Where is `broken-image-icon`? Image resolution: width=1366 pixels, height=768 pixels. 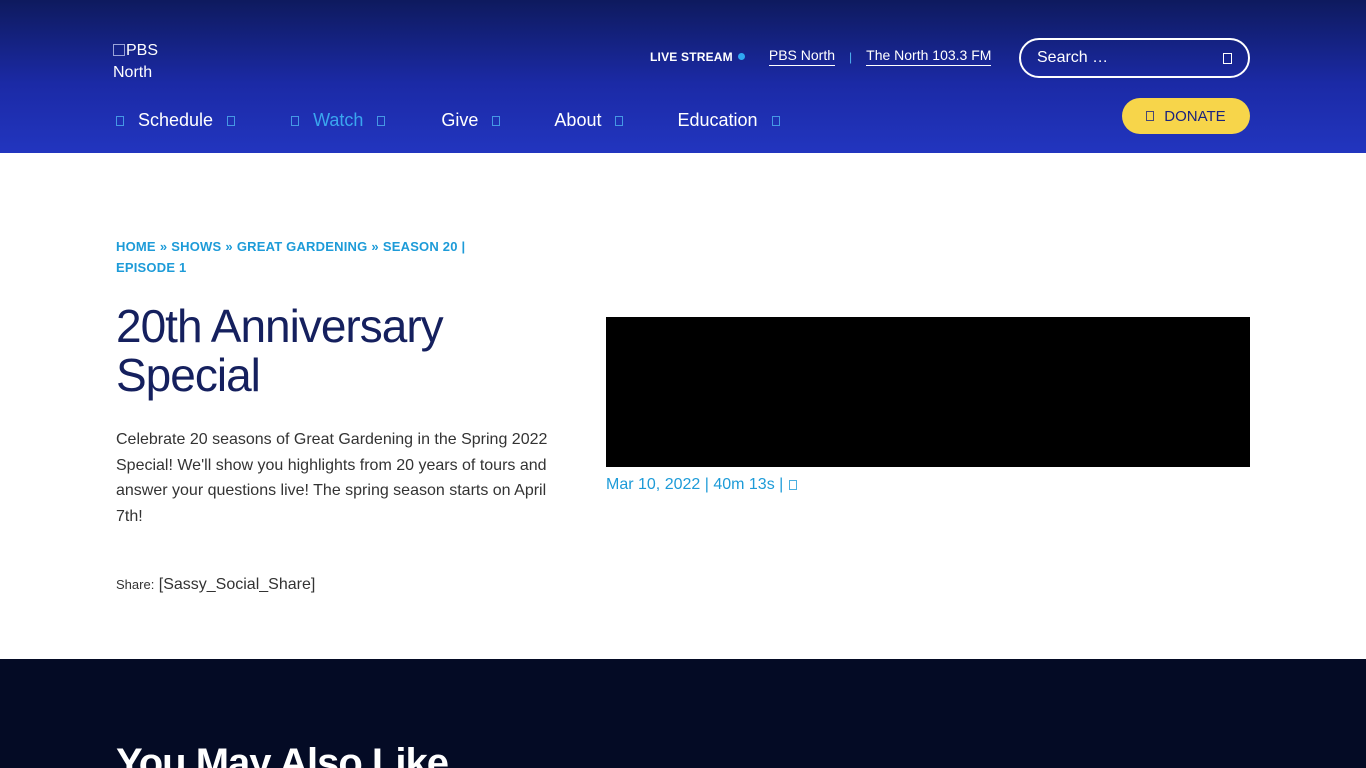
broken-image-icon is located at coordinates (119, 50).